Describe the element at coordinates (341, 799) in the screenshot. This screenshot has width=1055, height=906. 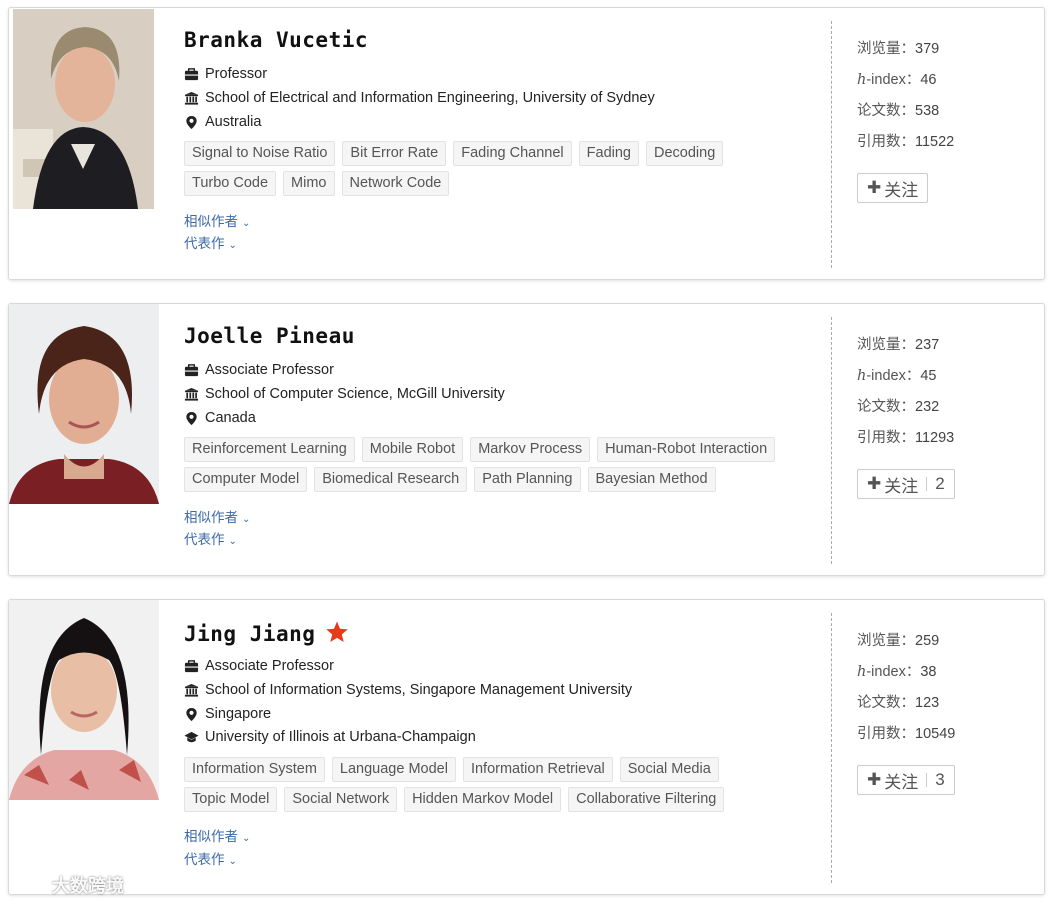
I see `research-tag: Social Network` at that location.